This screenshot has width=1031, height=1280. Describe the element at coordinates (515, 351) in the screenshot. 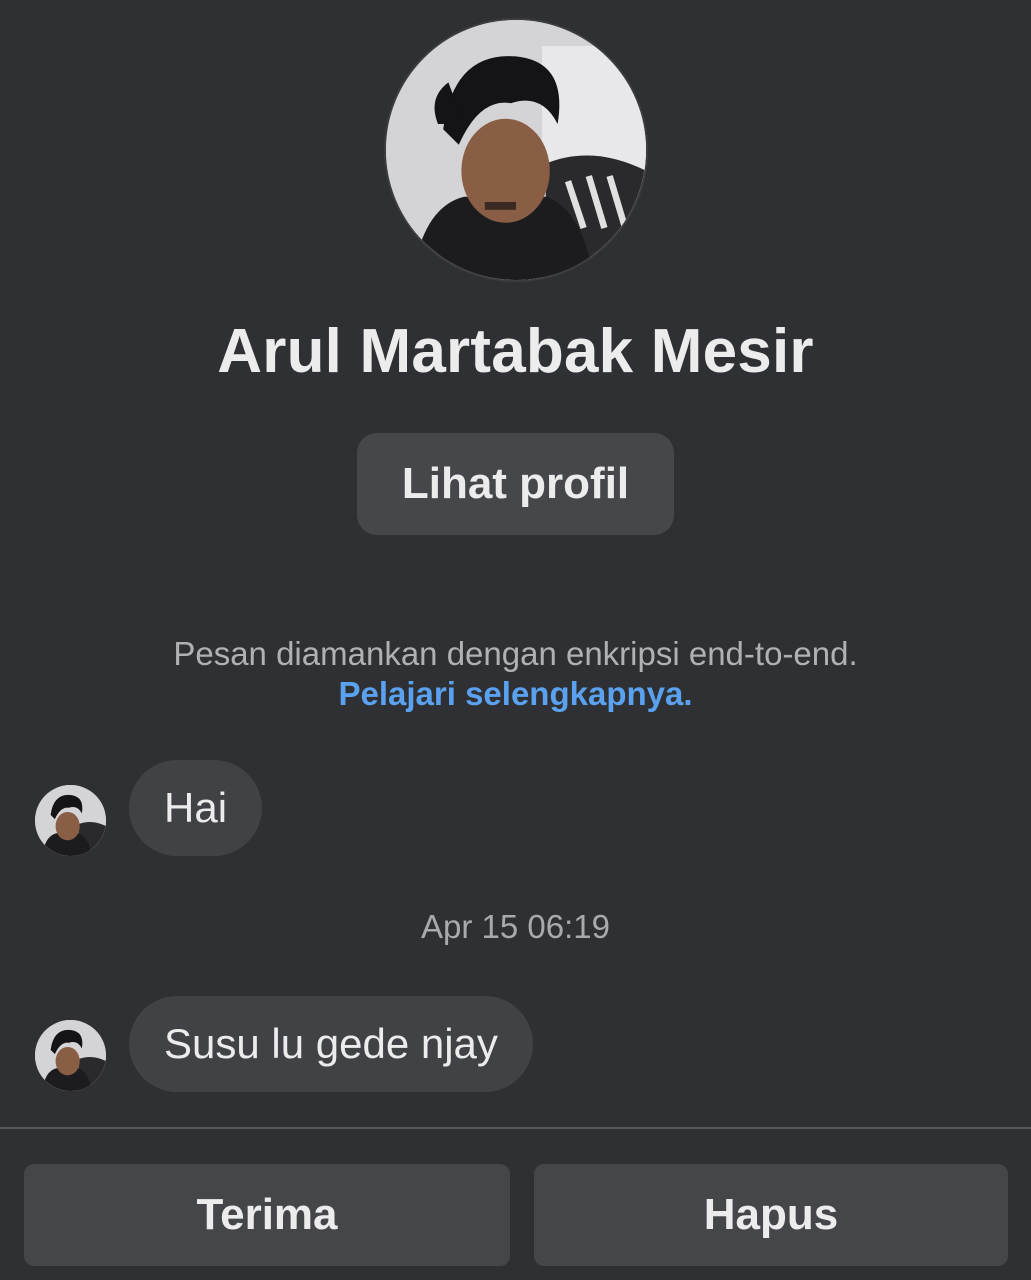

I see `profile-name: Arul Martabak Mesir` at that location.